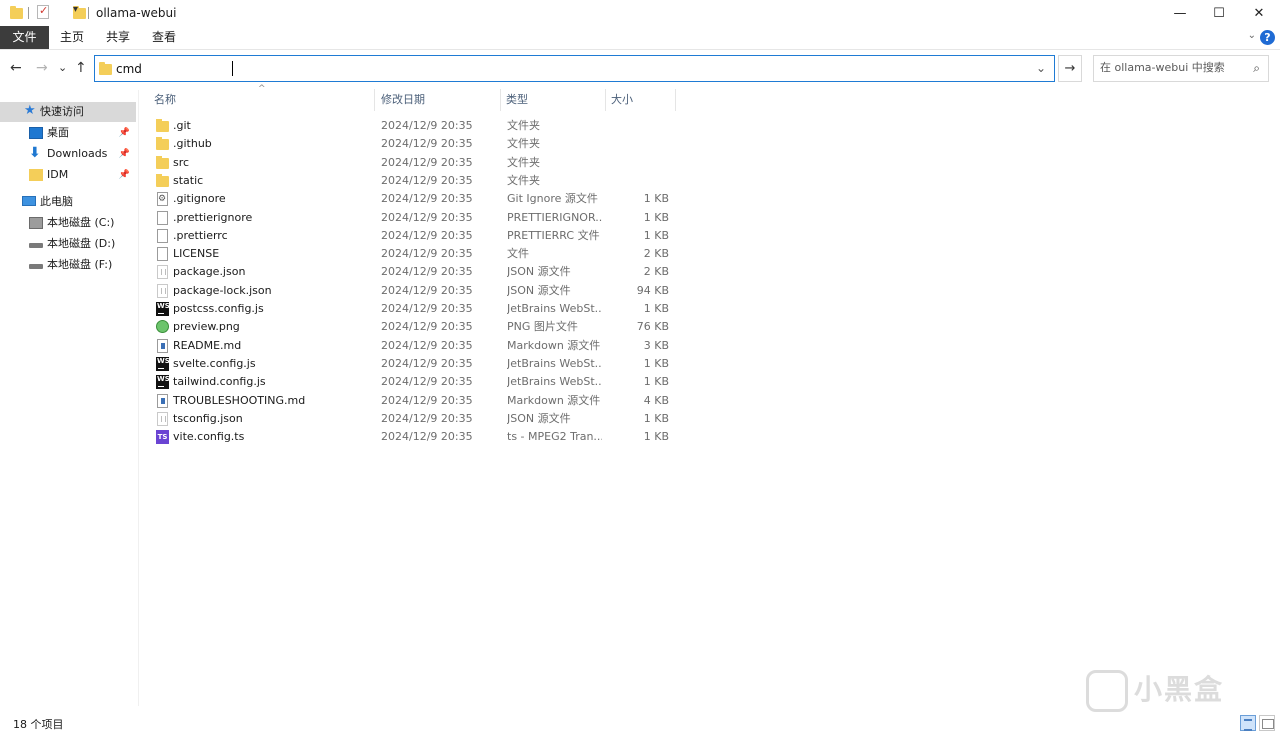 This screenshot has height=735, width=1280. Describe the element at coordinates (1256, 68) in the screenshot. I see `search-icon: ⌕` at that location.